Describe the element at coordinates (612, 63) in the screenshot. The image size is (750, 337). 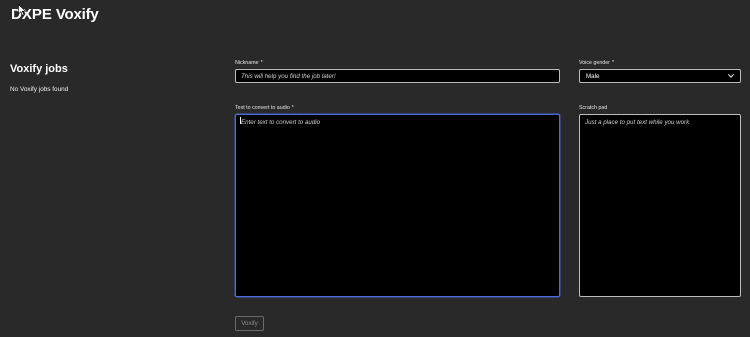
I see `voice-gender-required-marker: *` at that location.